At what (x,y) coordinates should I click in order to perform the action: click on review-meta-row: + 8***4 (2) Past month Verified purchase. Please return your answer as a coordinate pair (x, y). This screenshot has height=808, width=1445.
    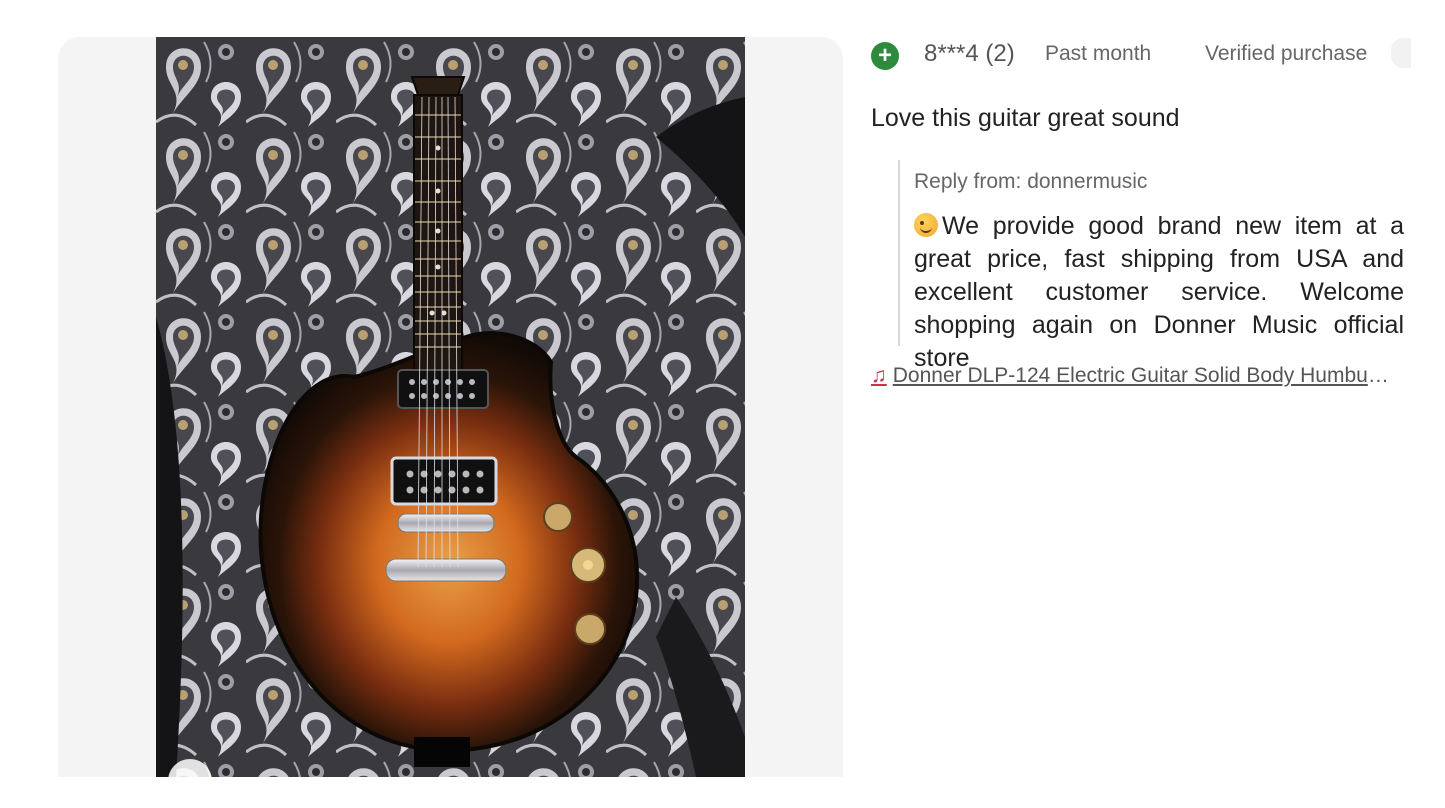
    Looking at the image, I should click on (1141, 55).